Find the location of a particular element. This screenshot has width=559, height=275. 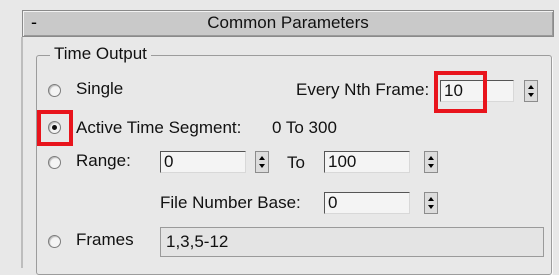

every-nth-frame-highlight is located at coordinates (460, 92).